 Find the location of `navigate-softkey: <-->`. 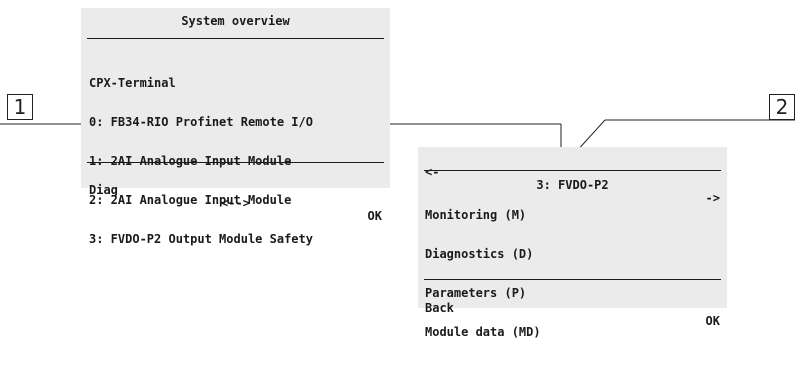

navigate-softkey: <--> is located at coordinates (235, 203).